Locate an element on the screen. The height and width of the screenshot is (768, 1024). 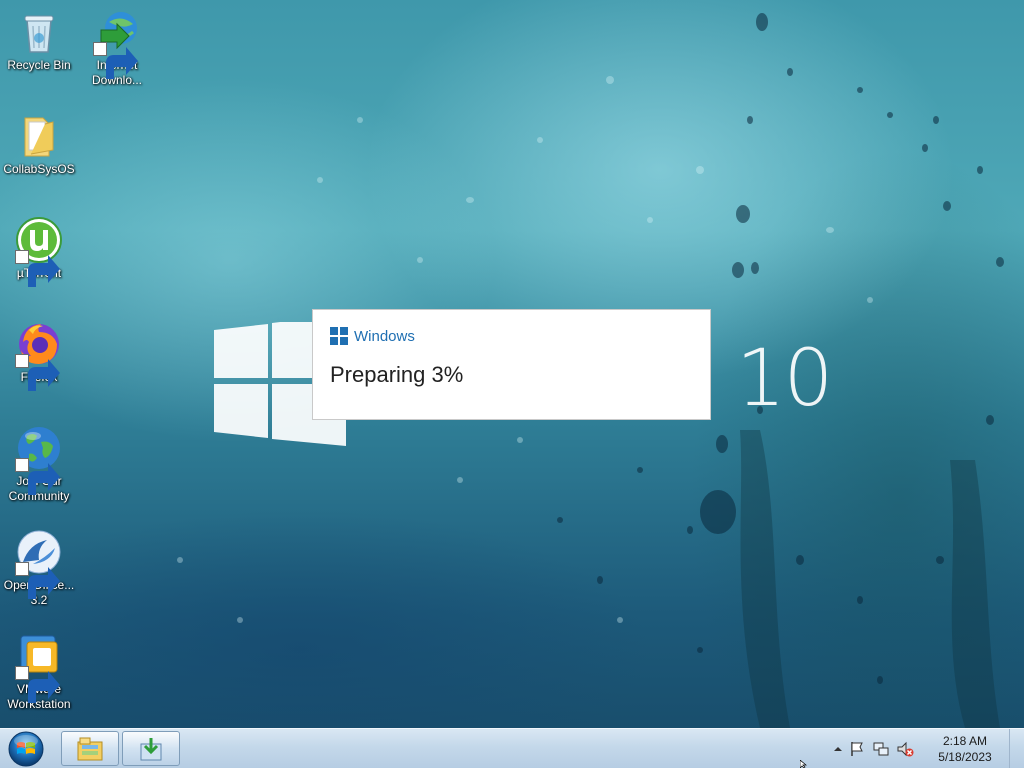
clock-date: 5/18/2023 is located at coordinates (965, 757).